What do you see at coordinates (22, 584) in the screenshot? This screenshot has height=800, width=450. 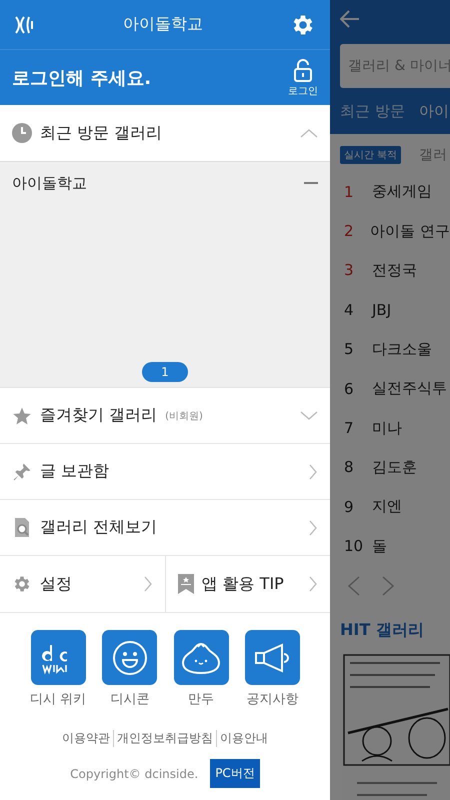 I see `gear-icon` at bounding box center [22, 584].